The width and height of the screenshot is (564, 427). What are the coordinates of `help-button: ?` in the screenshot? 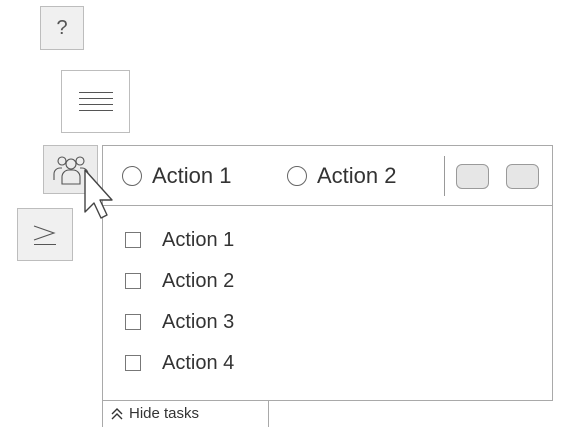 It's located at (62, 28).